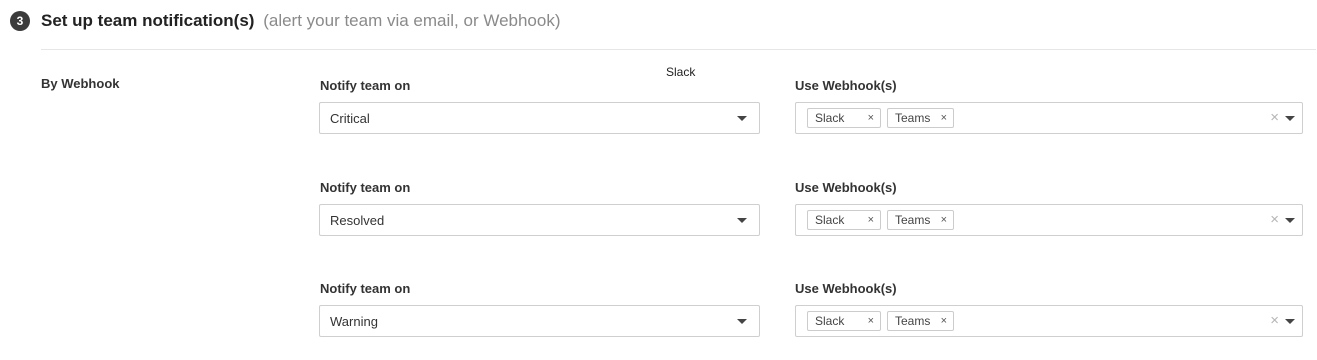 The width and height of the screenshot is (1317, 360). Describe the element at coordinates (350, 118) in the screenshot. I see `notify-severity-value: Critical` at that location.